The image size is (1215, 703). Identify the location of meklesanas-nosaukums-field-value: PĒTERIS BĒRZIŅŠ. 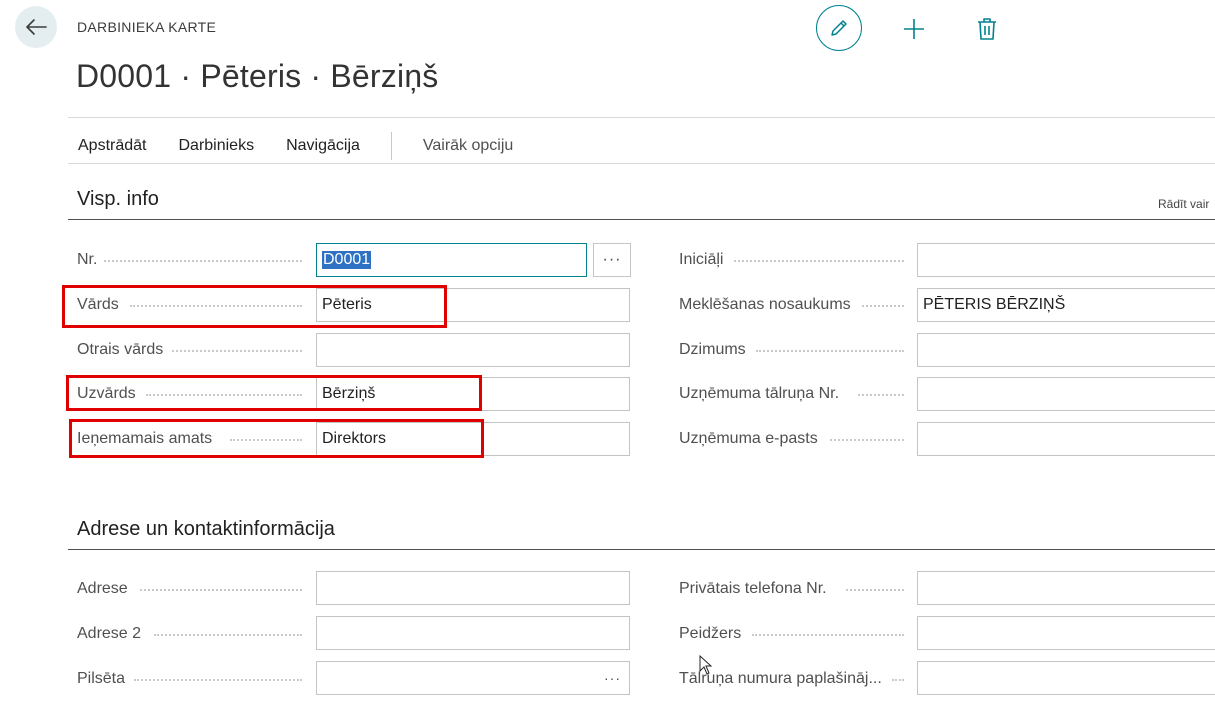
(994, 304).